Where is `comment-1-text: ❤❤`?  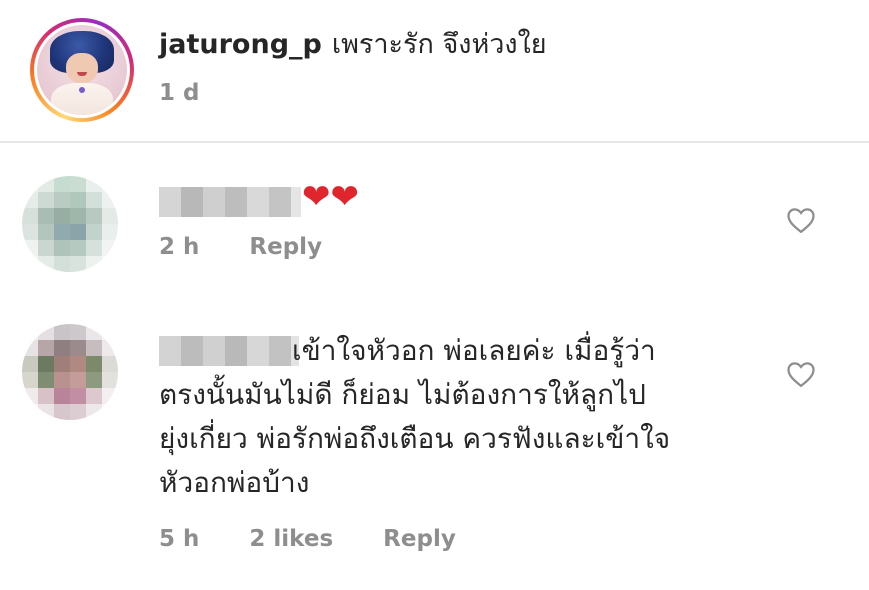
comment-1-text: ❤❤ is located at coordinates (330, 196).